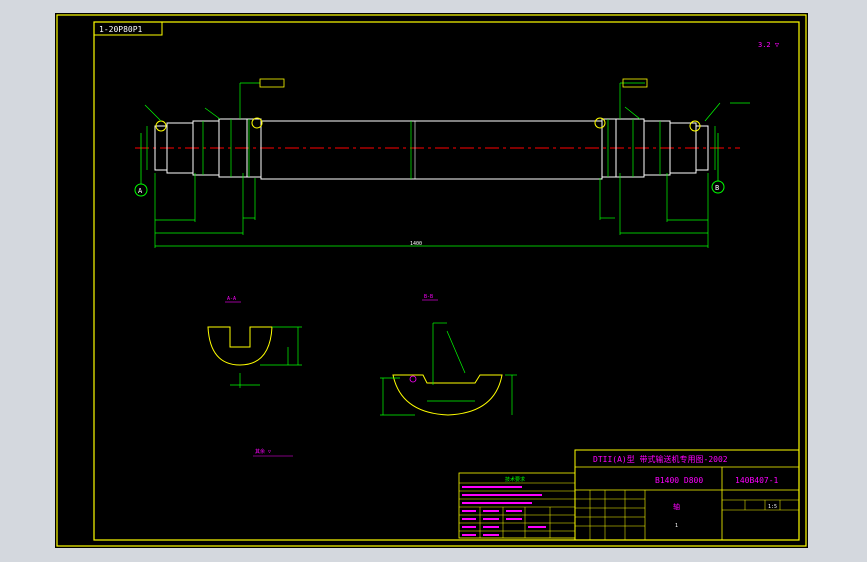 The width and height of the screenshot is (867, 562). What do you see at coordinates (600, 123) in the screenshot?
I see `right-shoulder-circle` at bounding box center [600, 123].